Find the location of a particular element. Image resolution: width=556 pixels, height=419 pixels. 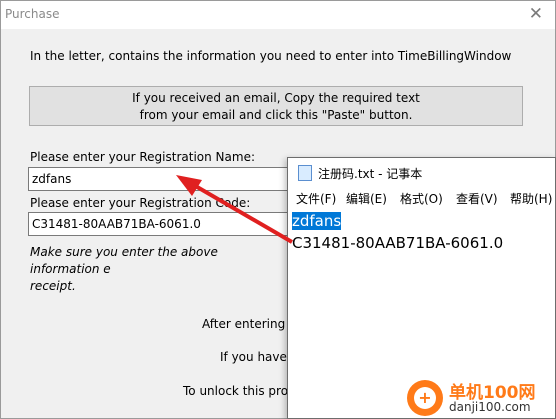

red-arrow-annotation is located at coordinates (235, 209).